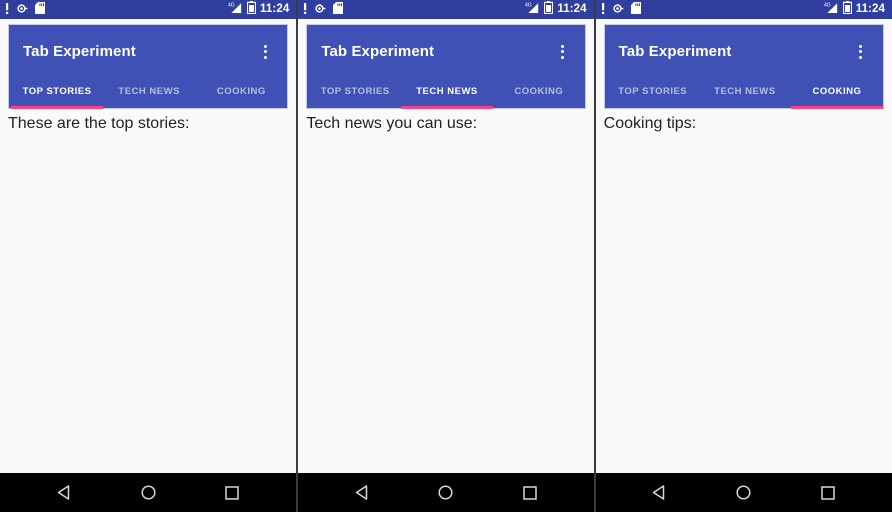  What do you see at coordinates (99, 123) in the screenshot?
I see `content-body-text: These are the top stories:` at bounding box center [99, 123].